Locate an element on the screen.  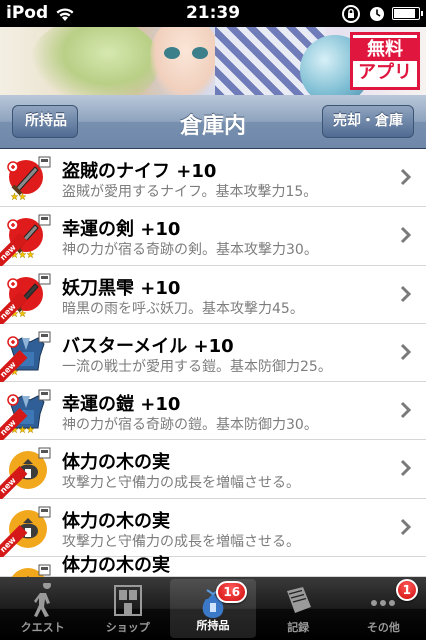
item-row: new 幸運の鎧 +10 神の力が宿る奇跡の鎧。基本防御力30。 is located at coordinates (213, 415).